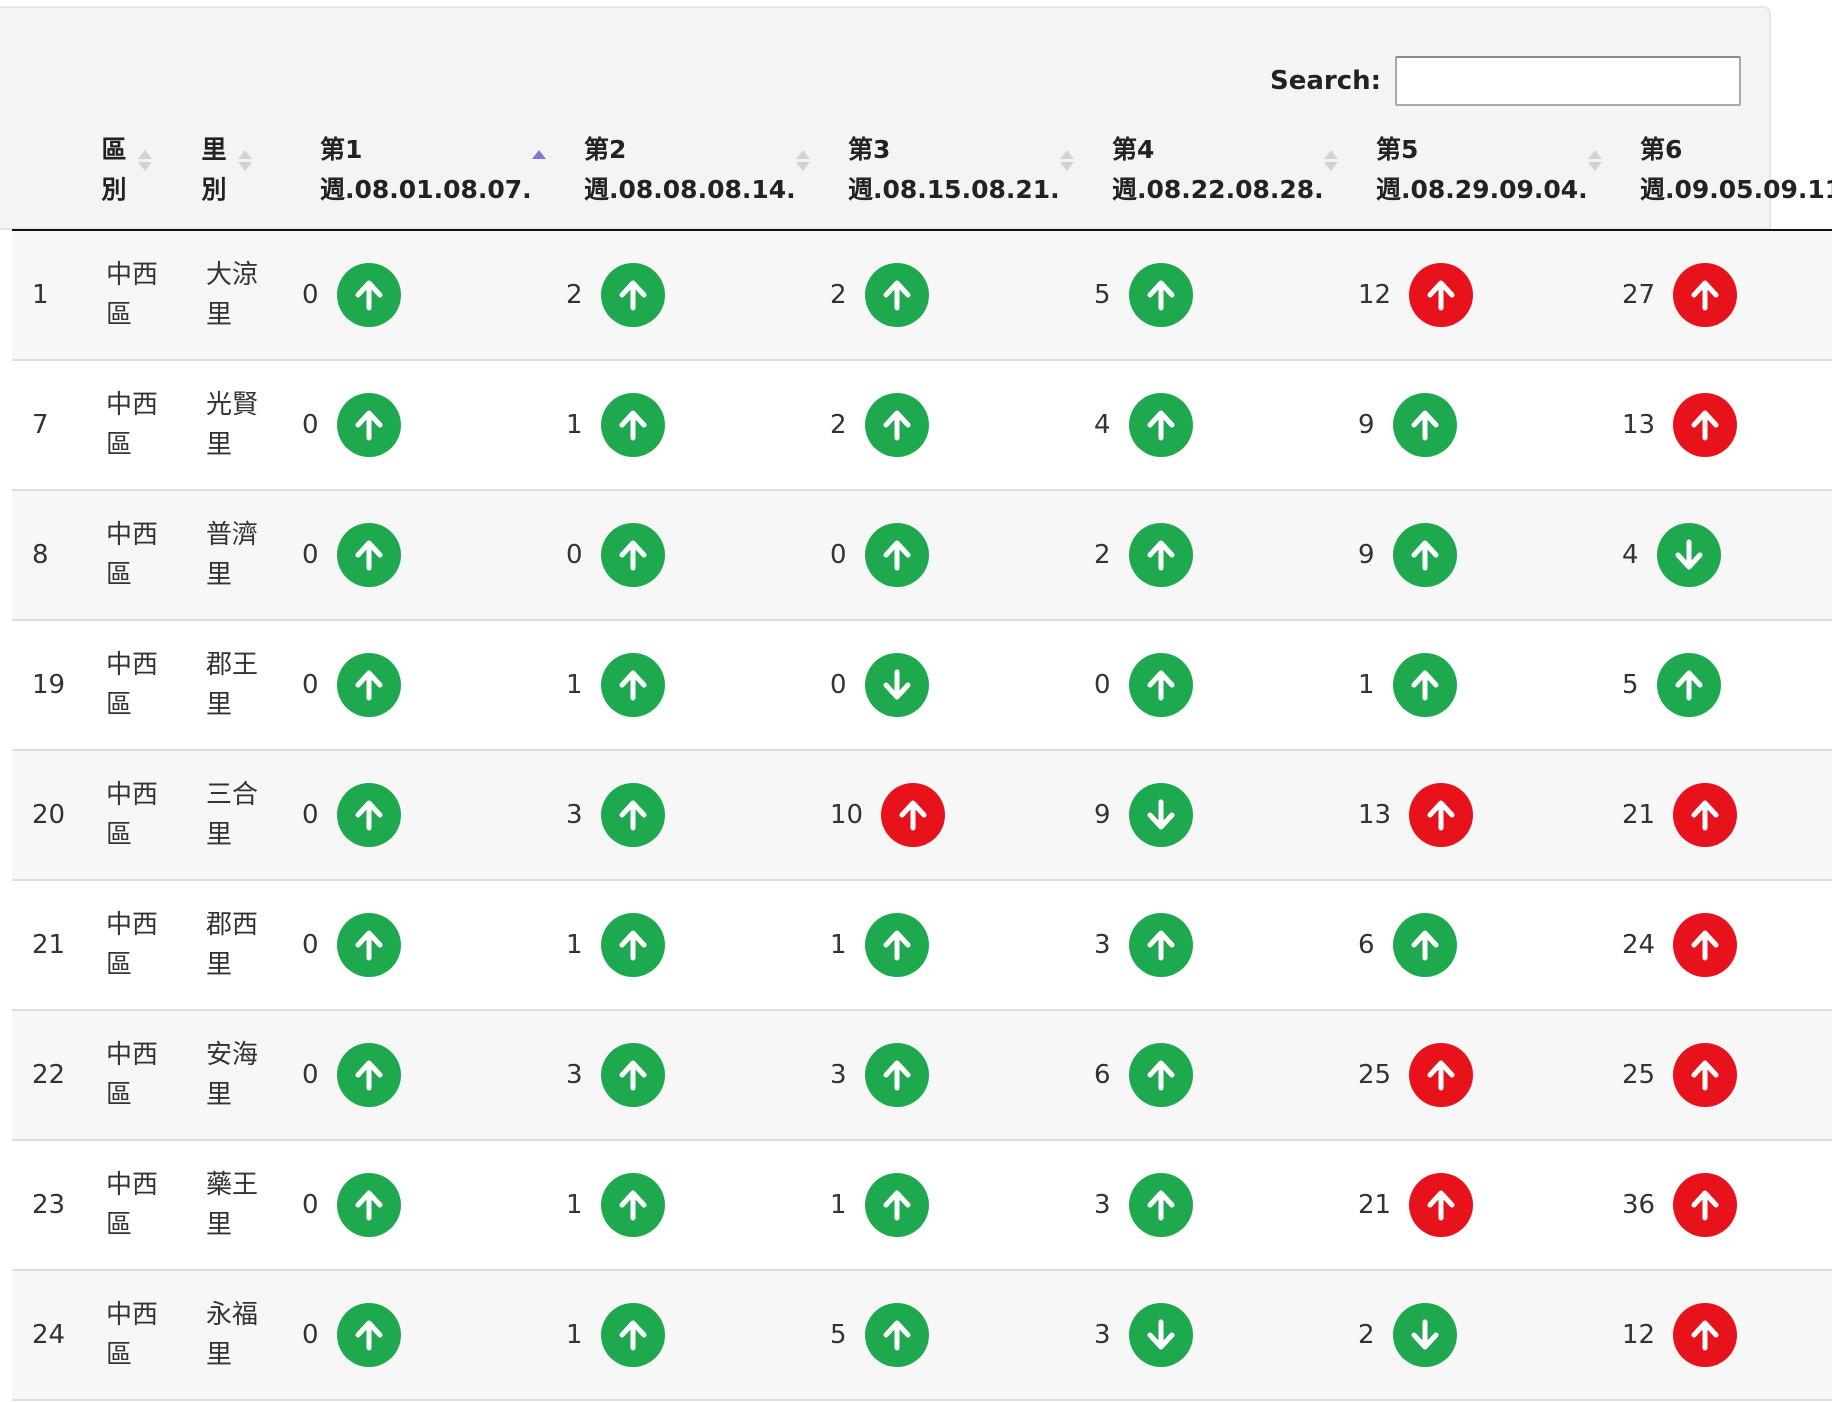 Image resolution: width=1832 pixels, height=1402 pixels. What do you see at coordinates (49, 815) in the screenshot?
I see `row-id: 20` at bounding box center [49, 815].